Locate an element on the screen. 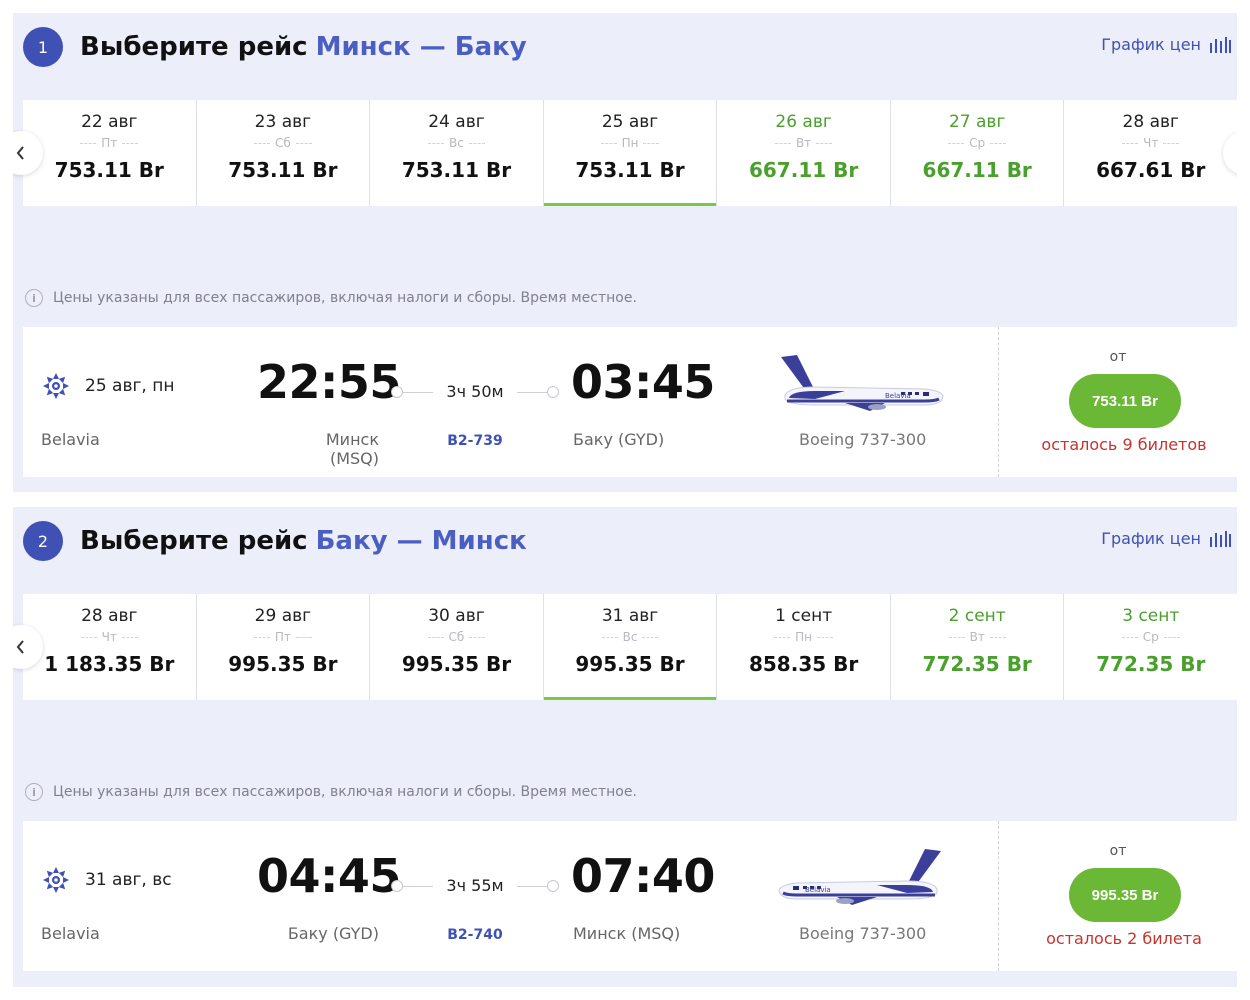 The image size is (1250, 1000). date-cell: 28 авг Чт 1 183.35 Br is located at coordinates (110, 647).